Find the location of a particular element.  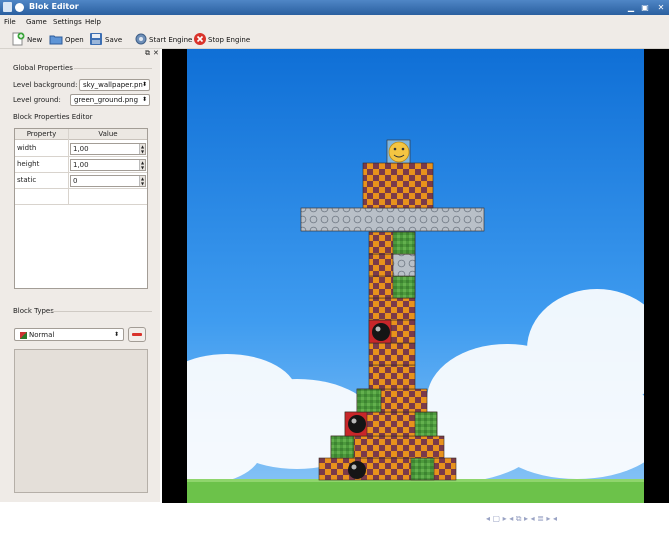

menu-bar: File Game Settings Help is located at coordinates (334, 22).